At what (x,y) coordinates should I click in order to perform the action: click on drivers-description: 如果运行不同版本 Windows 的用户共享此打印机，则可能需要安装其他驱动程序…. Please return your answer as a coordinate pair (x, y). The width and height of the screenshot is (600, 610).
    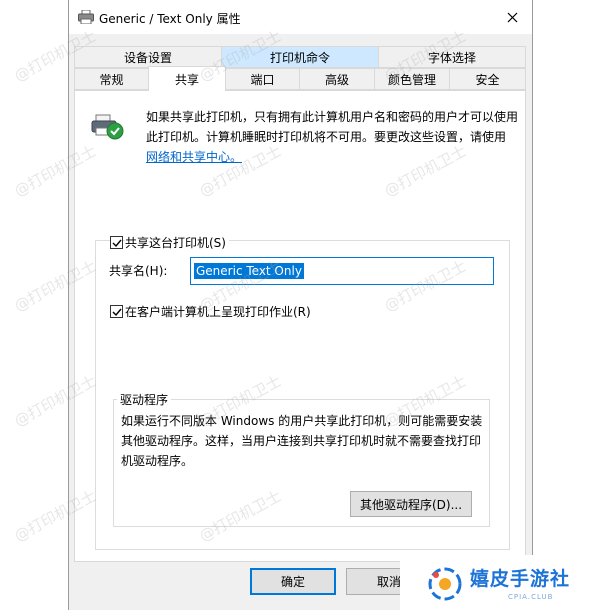
    Looking at the image, I should click on (302, 441).